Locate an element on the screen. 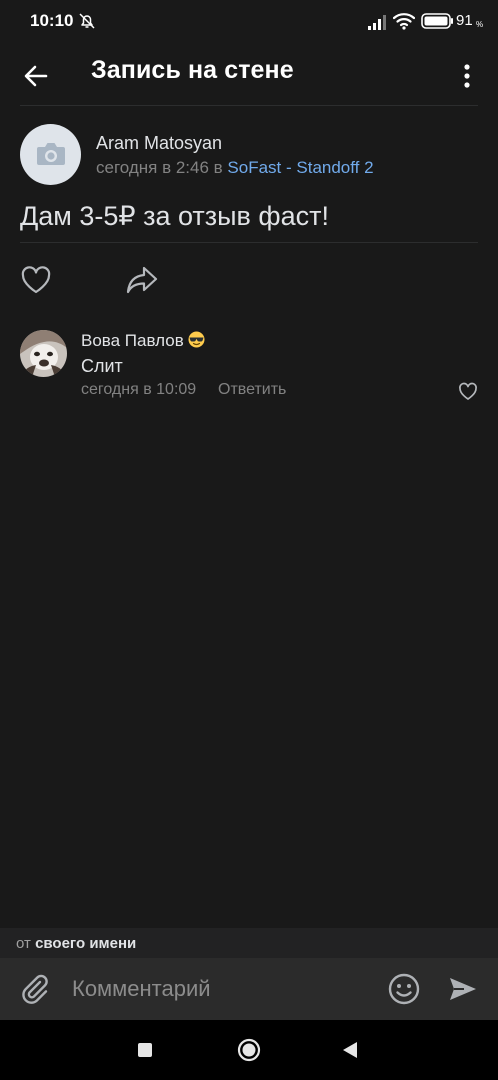 This screenshot has height=1080, width=498. page-title: Запись на стене is located at coordinates (192, 70).